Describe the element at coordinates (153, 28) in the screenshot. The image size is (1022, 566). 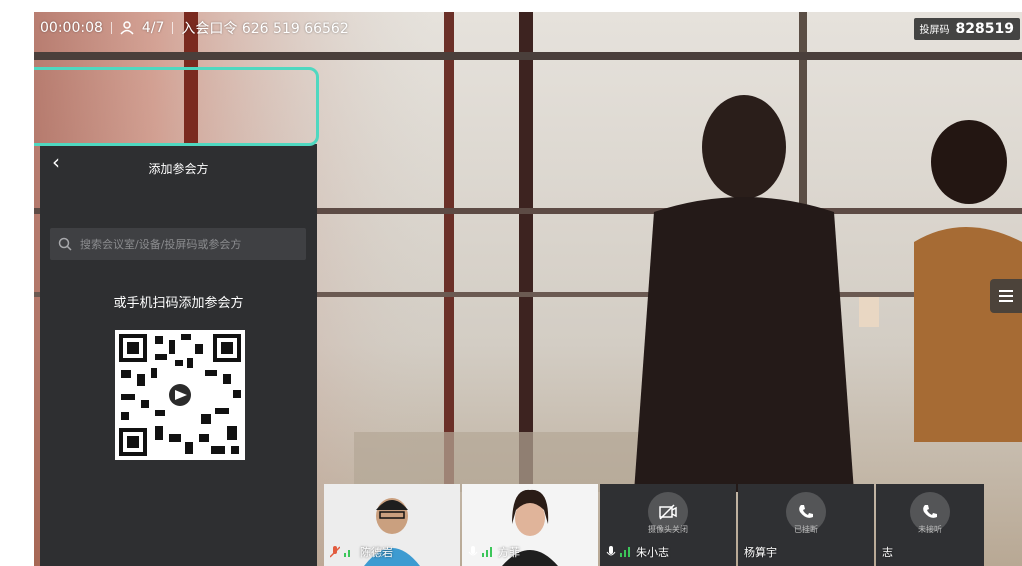
I see `participant-count: 4/7` at that location.